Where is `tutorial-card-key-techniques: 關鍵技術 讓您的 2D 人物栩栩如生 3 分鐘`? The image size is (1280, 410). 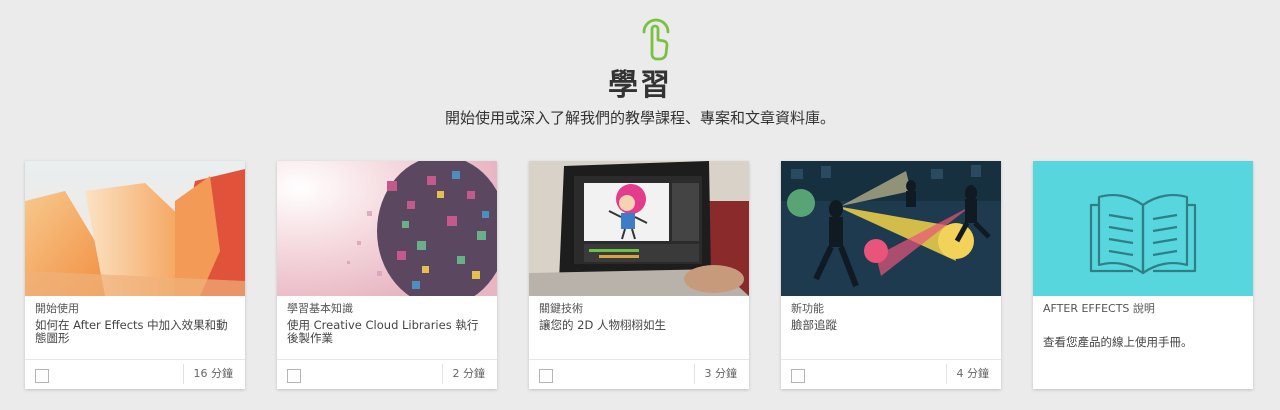 tutorial-card-key-techniques: 關鍵技術 讓您的 2D 人物栩栩如生 3 分鐘 is located at coordinates (639, 275).